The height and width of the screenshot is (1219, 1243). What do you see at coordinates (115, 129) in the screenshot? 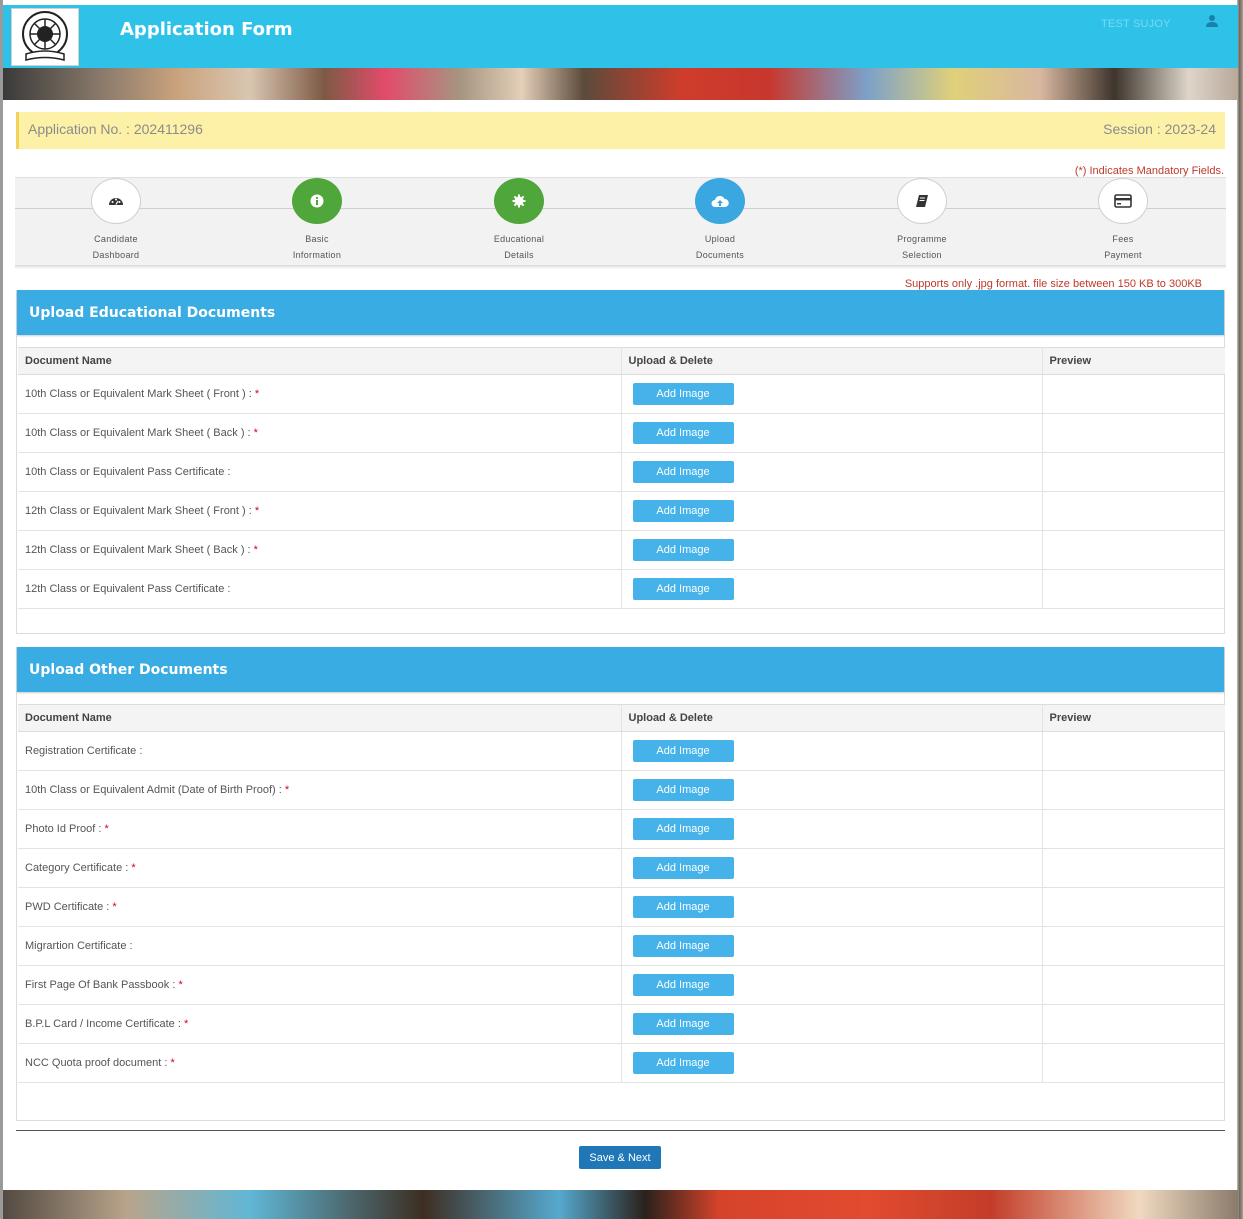
I see `application-number: Application No. : 202411296` at bounding box center [115, 129].